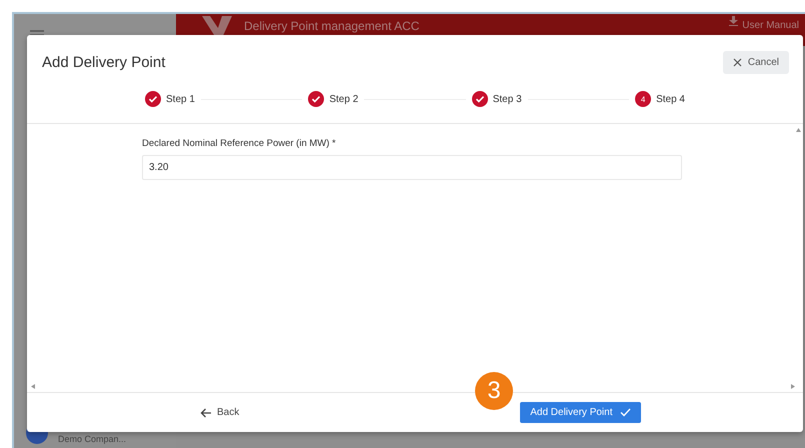  What do you see at coordinates (104, 62) in the screenshot?
I see `dialog-title: Add Delivery Point` at bounding box center [104, 62].